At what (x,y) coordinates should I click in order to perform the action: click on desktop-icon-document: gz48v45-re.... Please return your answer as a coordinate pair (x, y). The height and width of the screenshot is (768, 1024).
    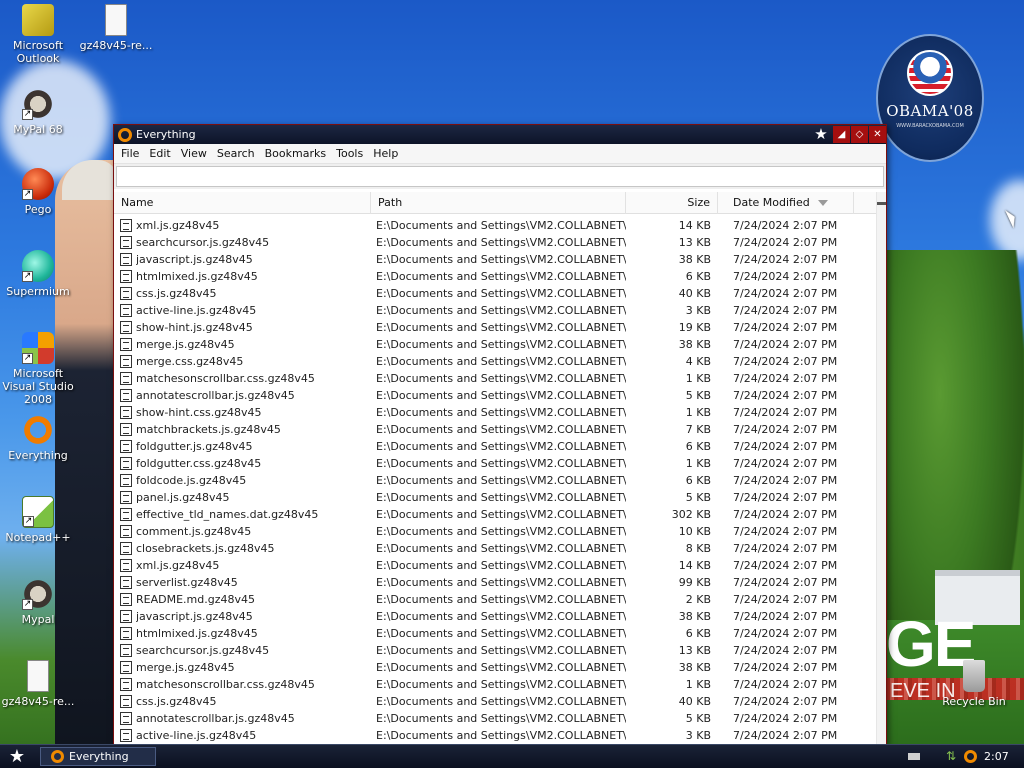
    Looking at the image, I should click on (116, 28).